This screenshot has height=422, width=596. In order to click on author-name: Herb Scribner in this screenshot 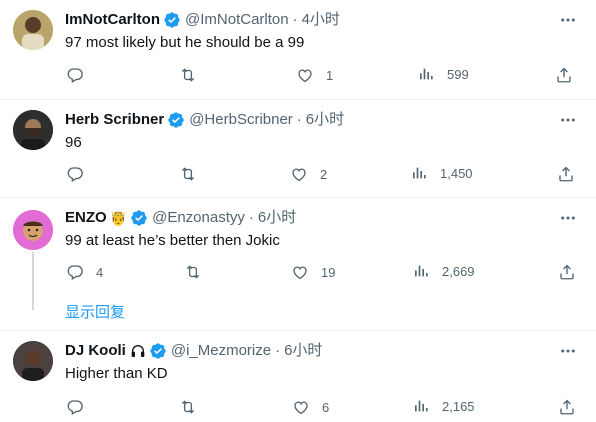, I will do `click(114, 120)`.